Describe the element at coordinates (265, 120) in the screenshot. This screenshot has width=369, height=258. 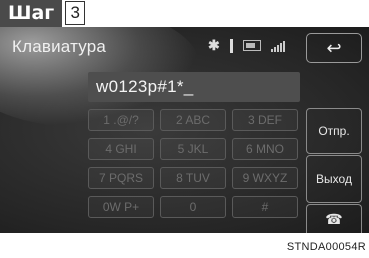
I see `key-3: 3 DEF` at that location.